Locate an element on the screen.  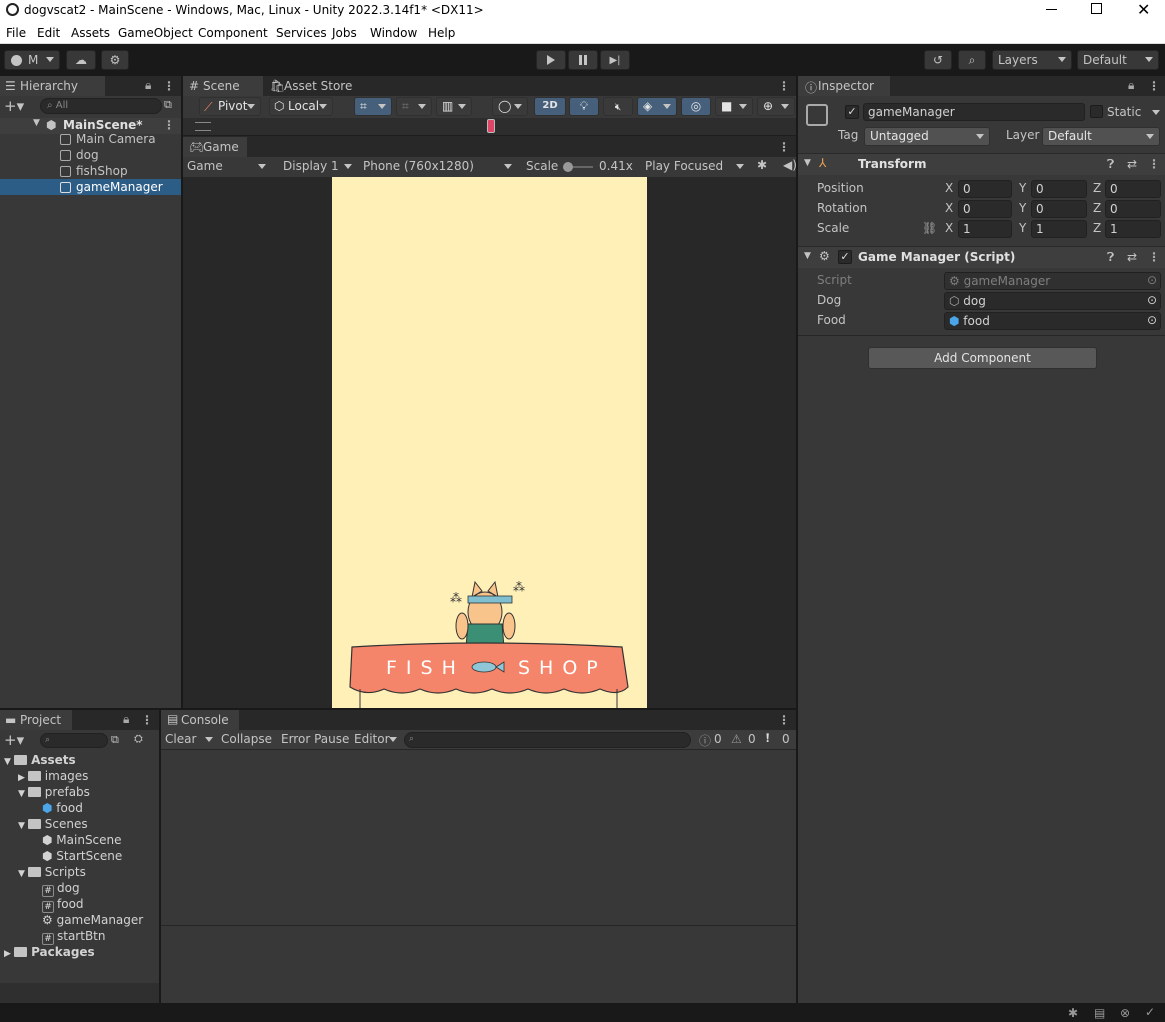
menu-jobs: Jobs is located at coordinates (344, 33).